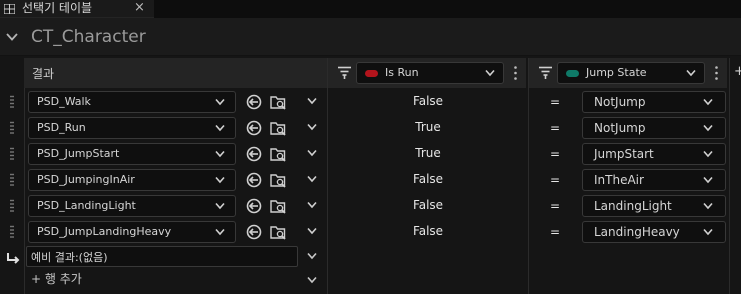 This screenshot has width=741, height=294. What do you see at coordinates (175, 73) in the screenshot?
I see `result-column-header: 결과` at bounding box center [175, 73].